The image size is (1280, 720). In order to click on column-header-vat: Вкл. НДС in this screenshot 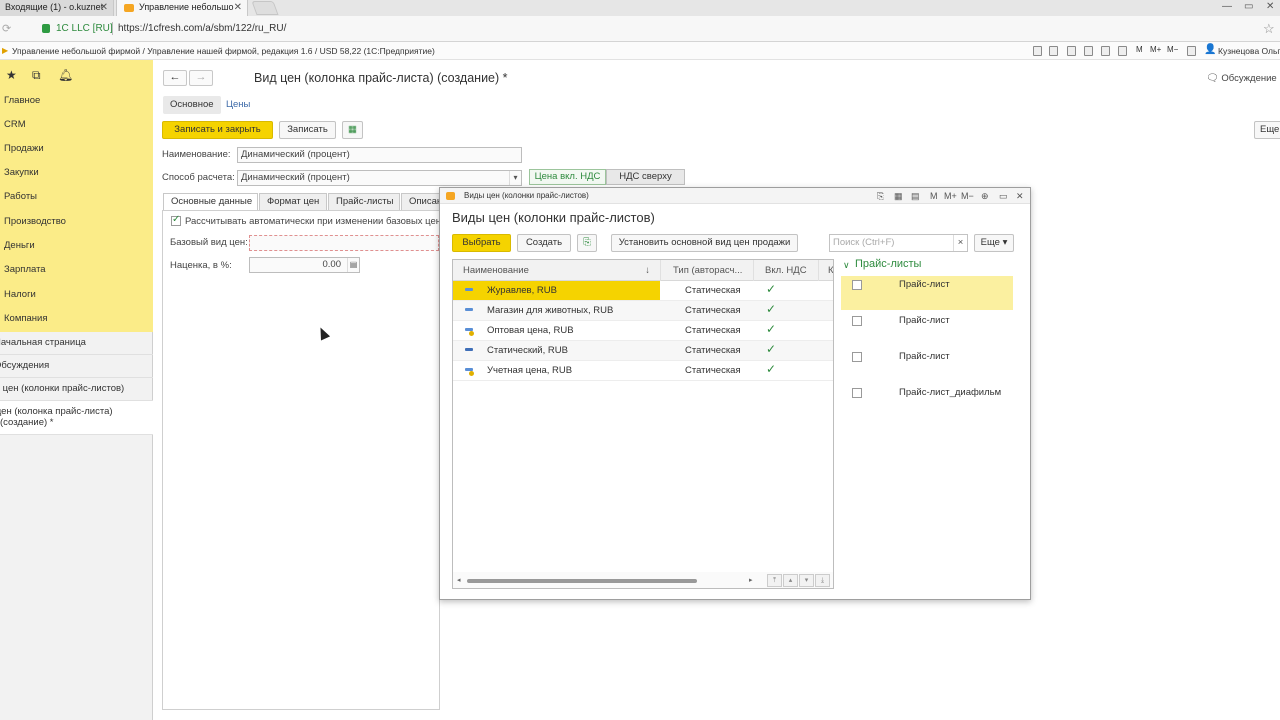, I will do `click(786, 270)`.